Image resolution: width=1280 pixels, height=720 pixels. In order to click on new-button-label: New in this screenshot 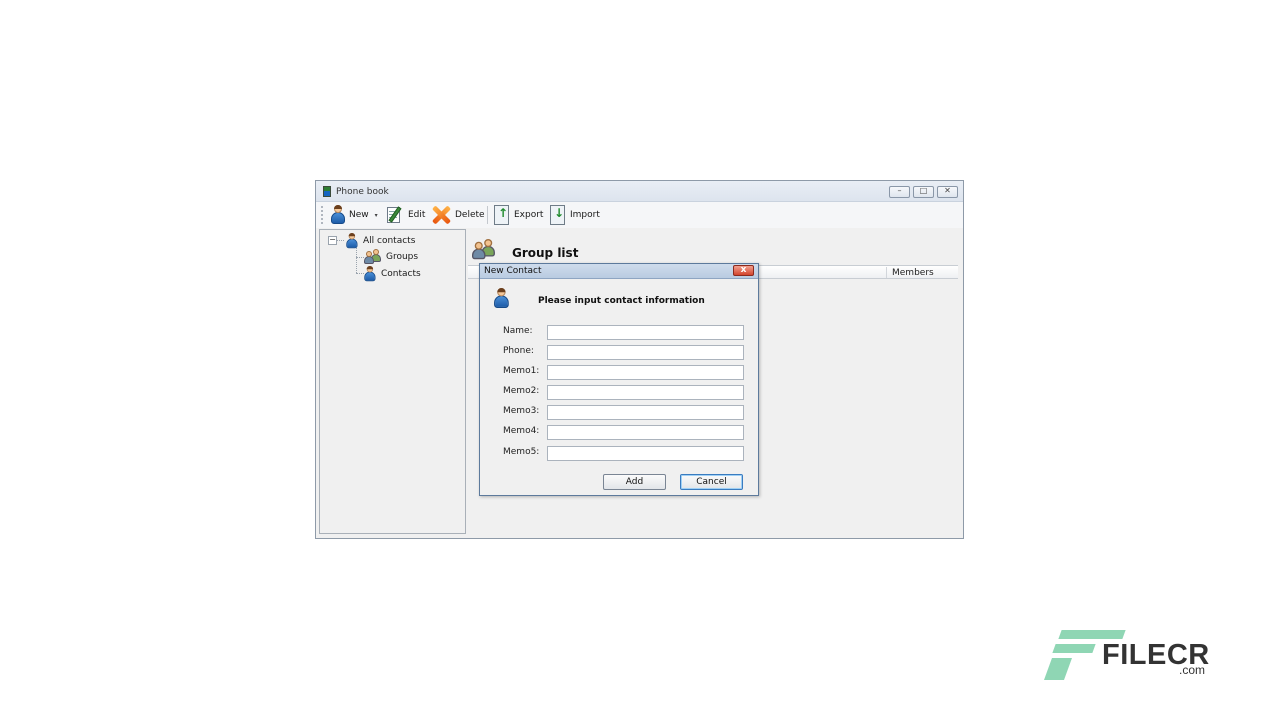, I will do `click(359, 215)`.